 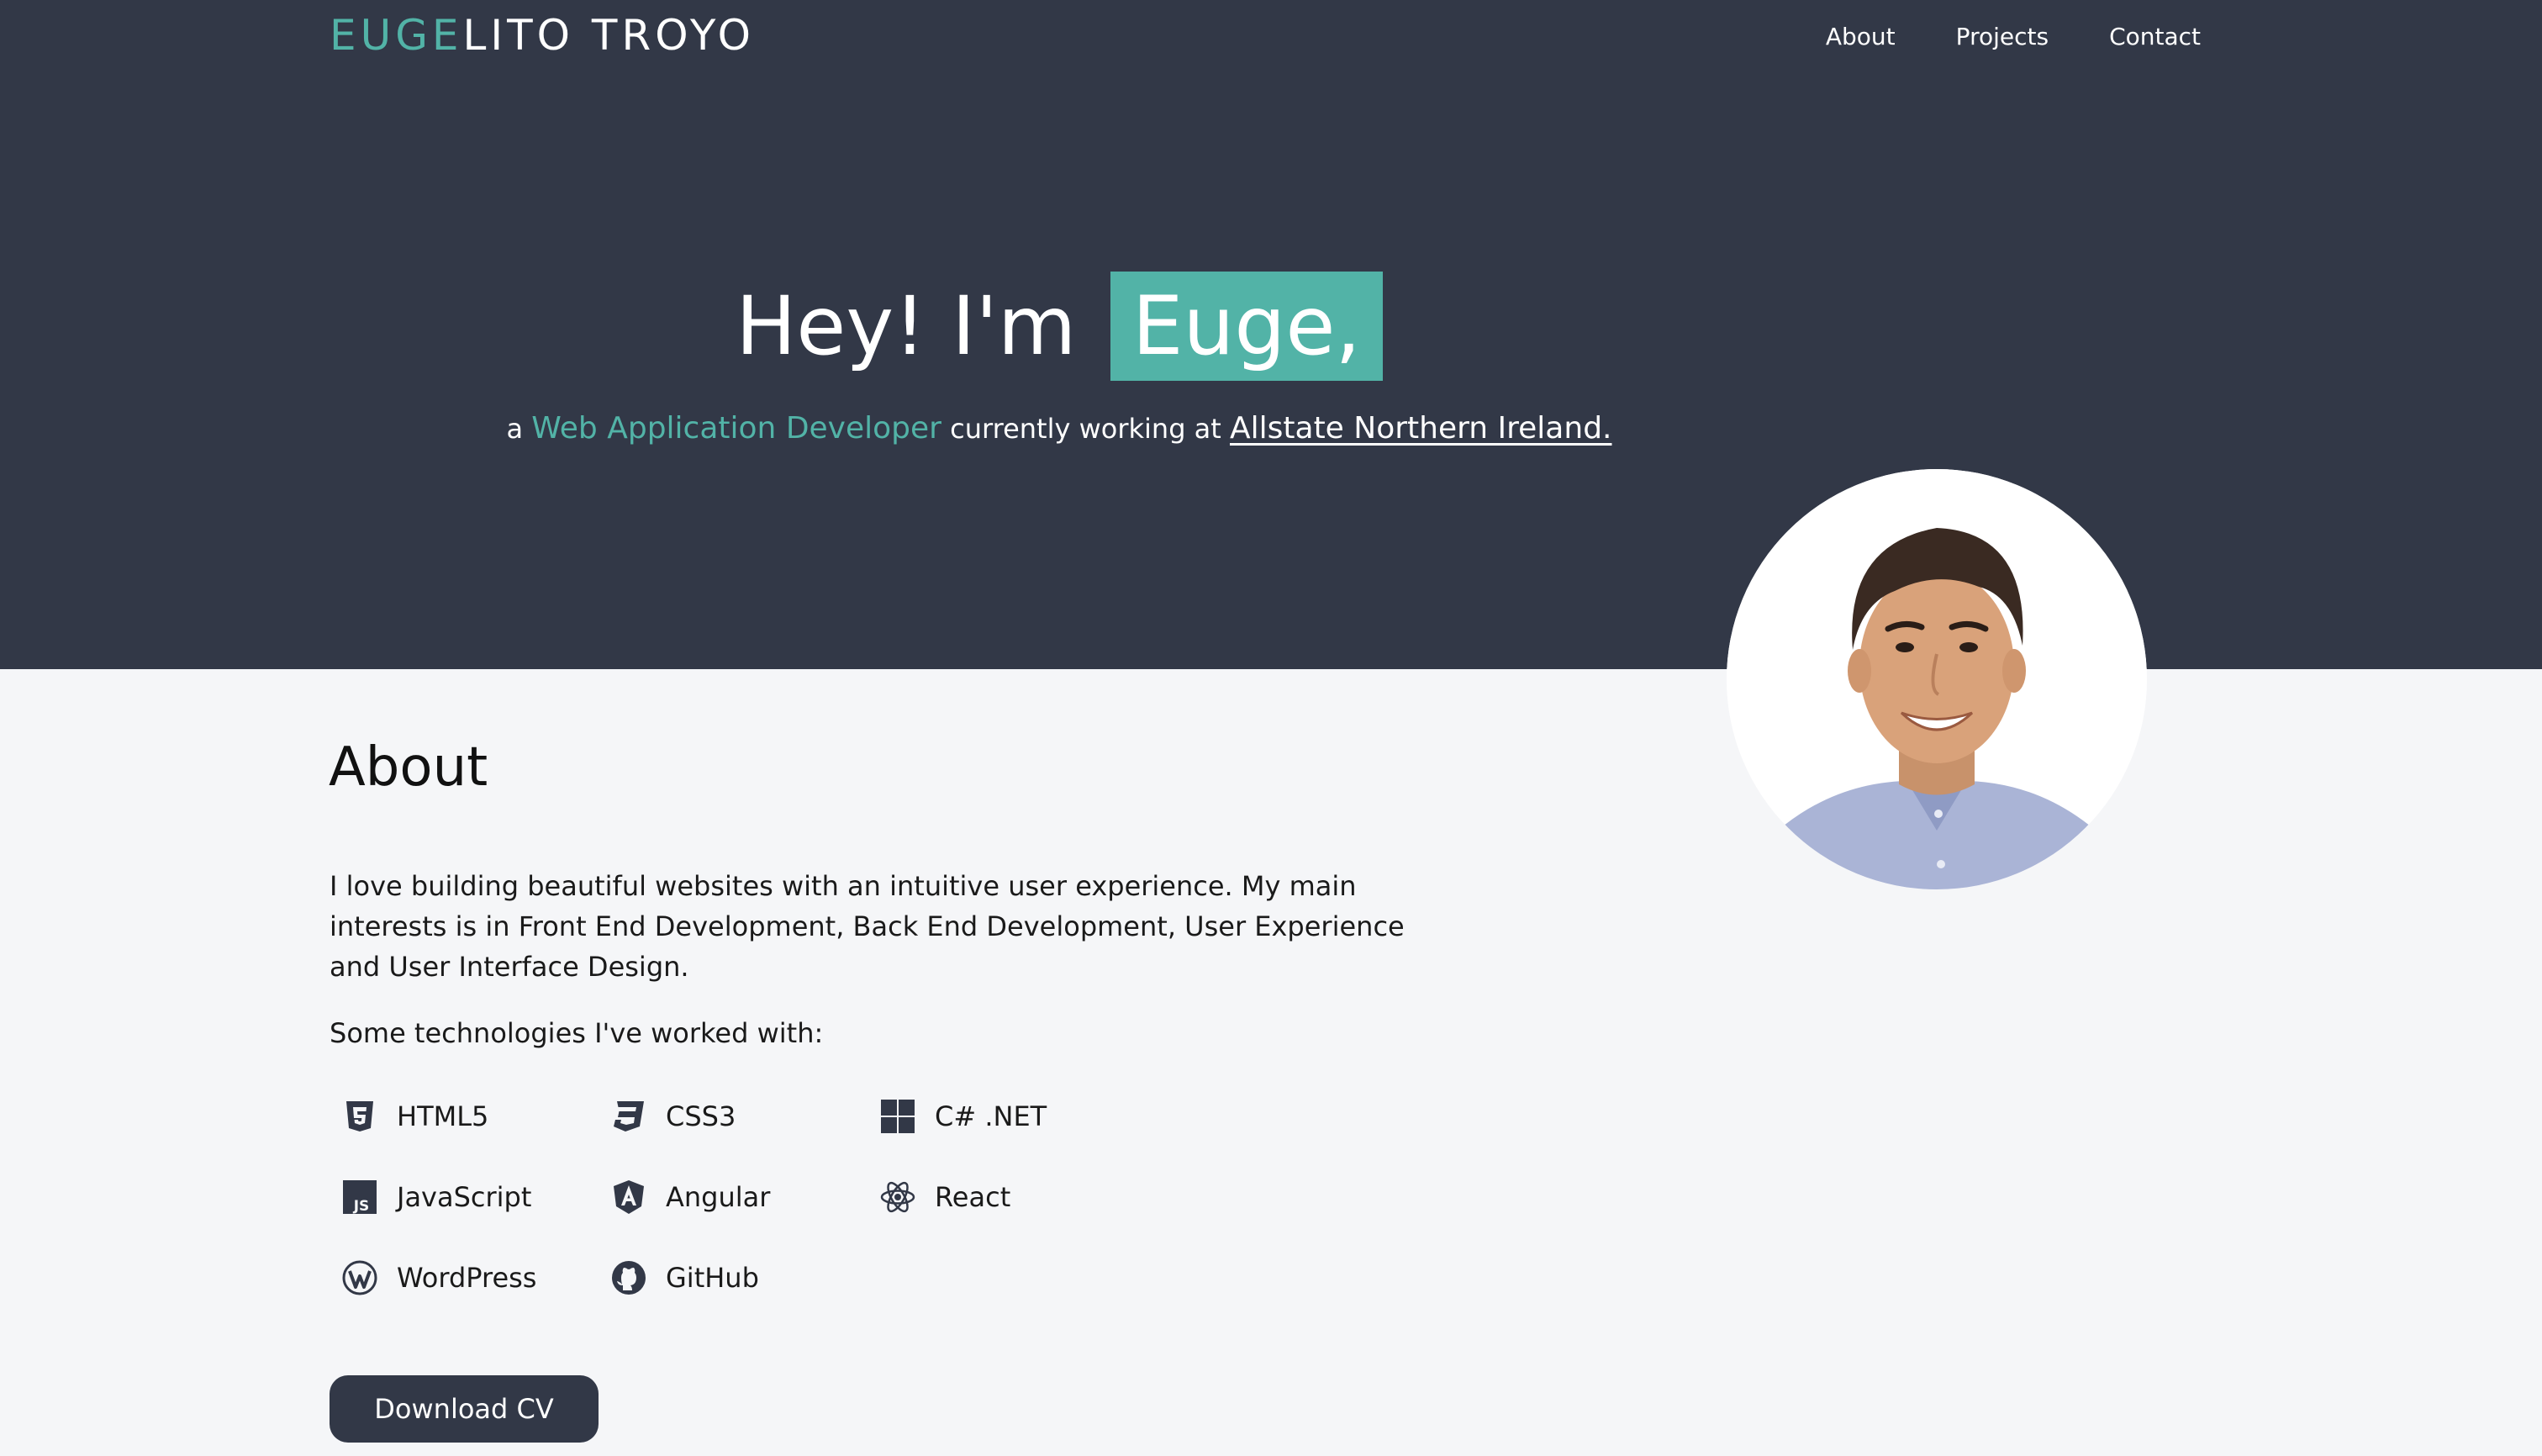 I want to click on tech-label: HTML5, so click(x=443, y=1116).